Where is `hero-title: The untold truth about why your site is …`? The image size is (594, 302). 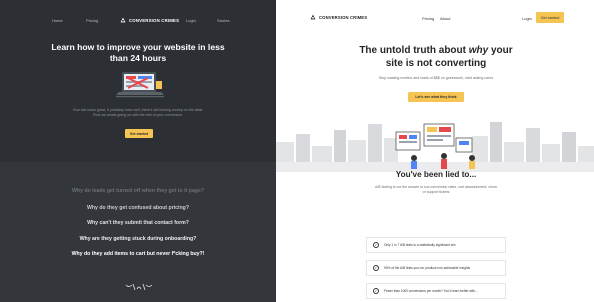
hero-title: The untold truth about why your site is … is located at coordinates (436, 57).